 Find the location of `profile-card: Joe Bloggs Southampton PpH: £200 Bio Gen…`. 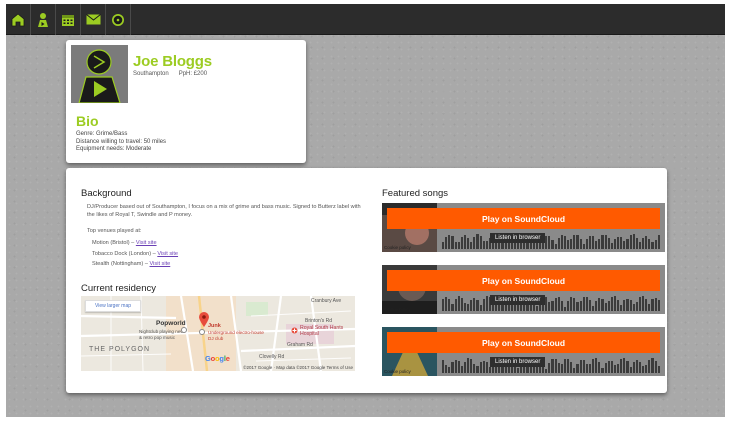

profile-card: Joe Bloggs Southampton PpH: £200 Bio Gen… is located at coordinates (186, 101).